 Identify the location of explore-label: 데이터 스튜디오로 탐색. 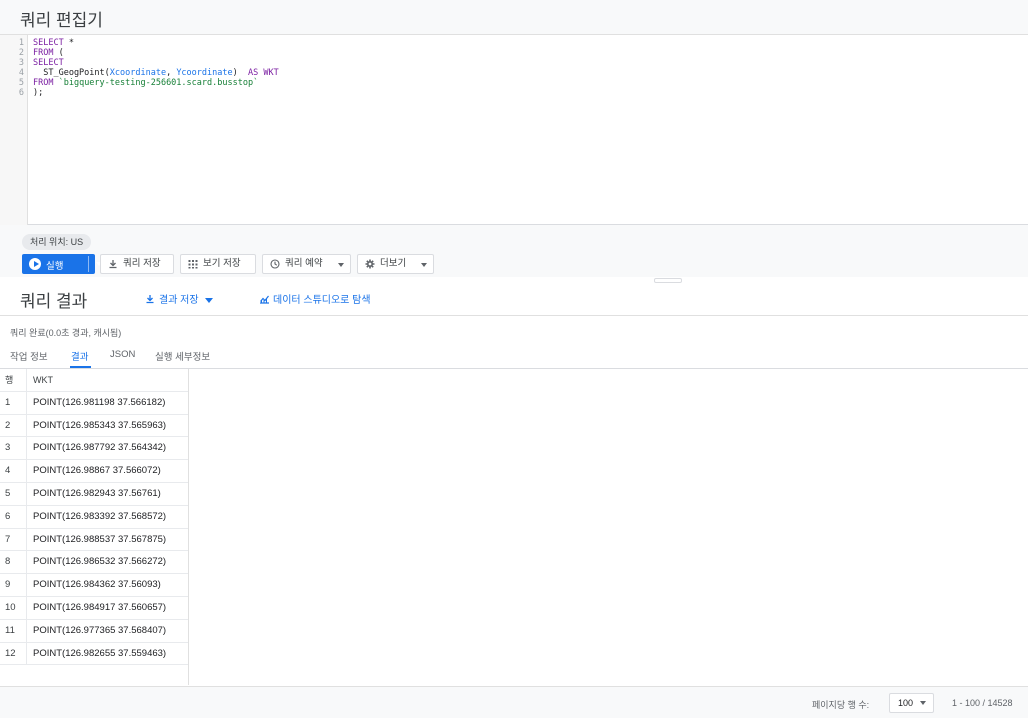
(322, 300).